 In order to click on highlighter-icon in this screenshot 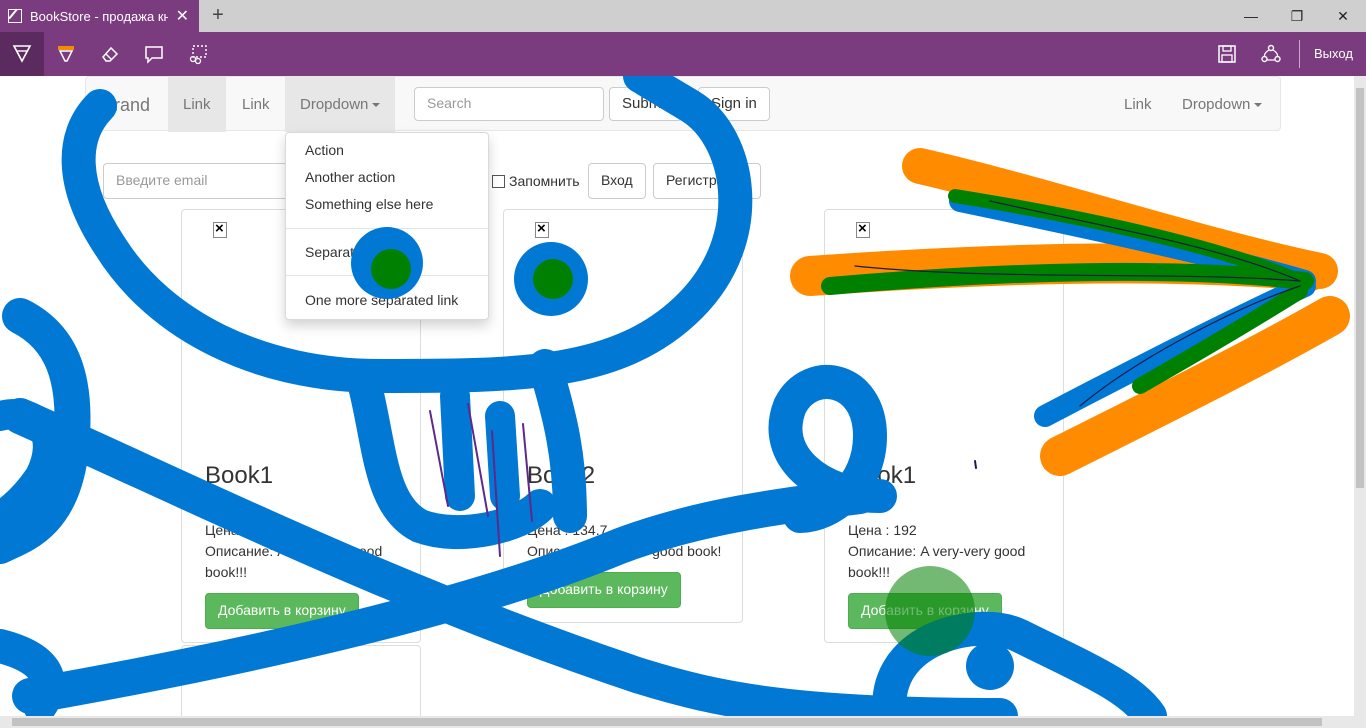, I will do `click(66, 54)`.